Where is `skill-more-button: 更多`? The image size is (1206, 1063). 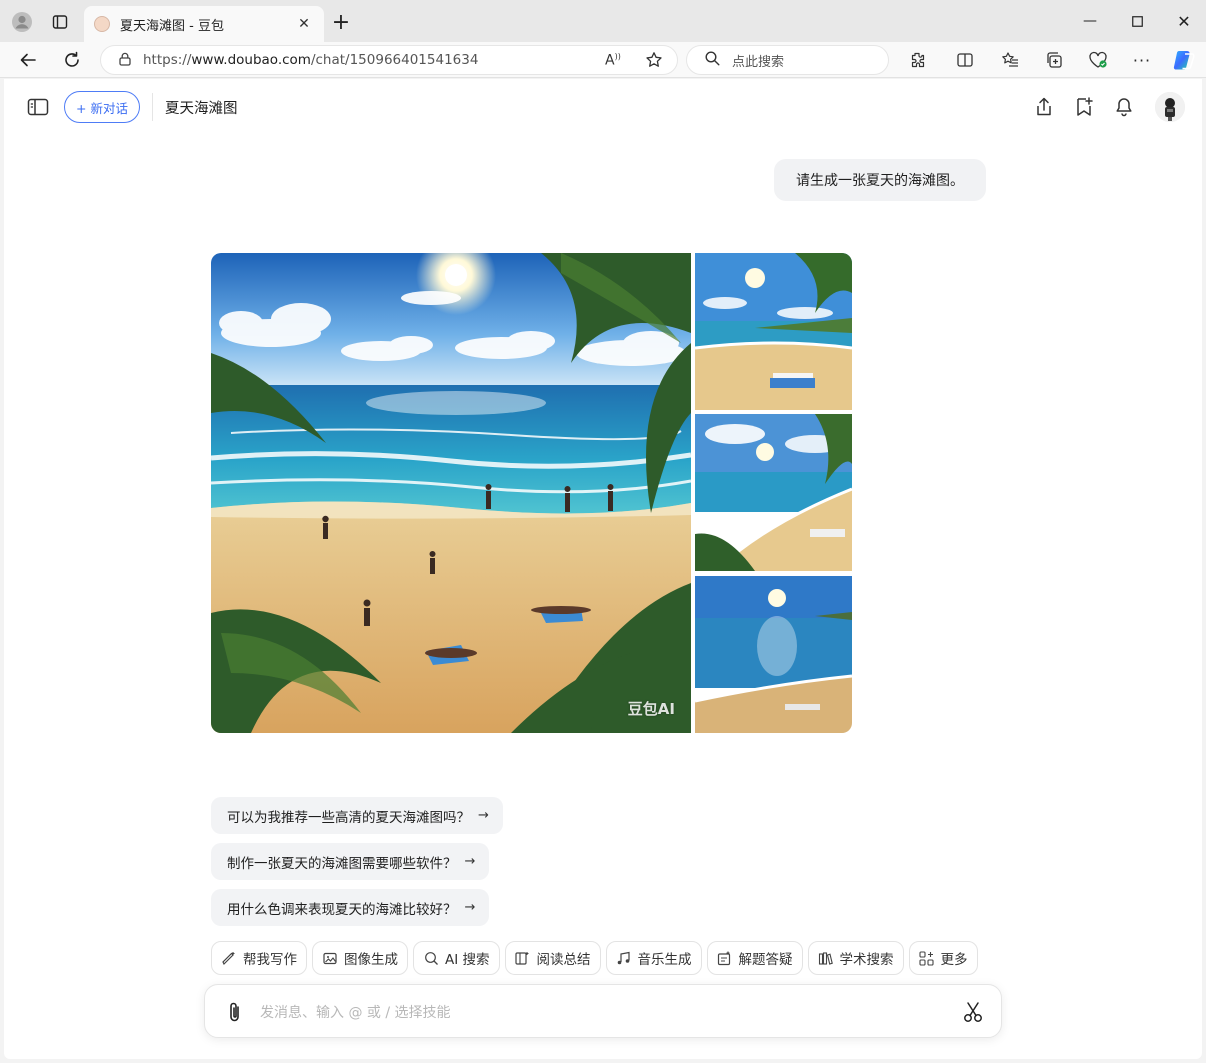
skill-more-button: 更多 is located at coordinates (943, 958).